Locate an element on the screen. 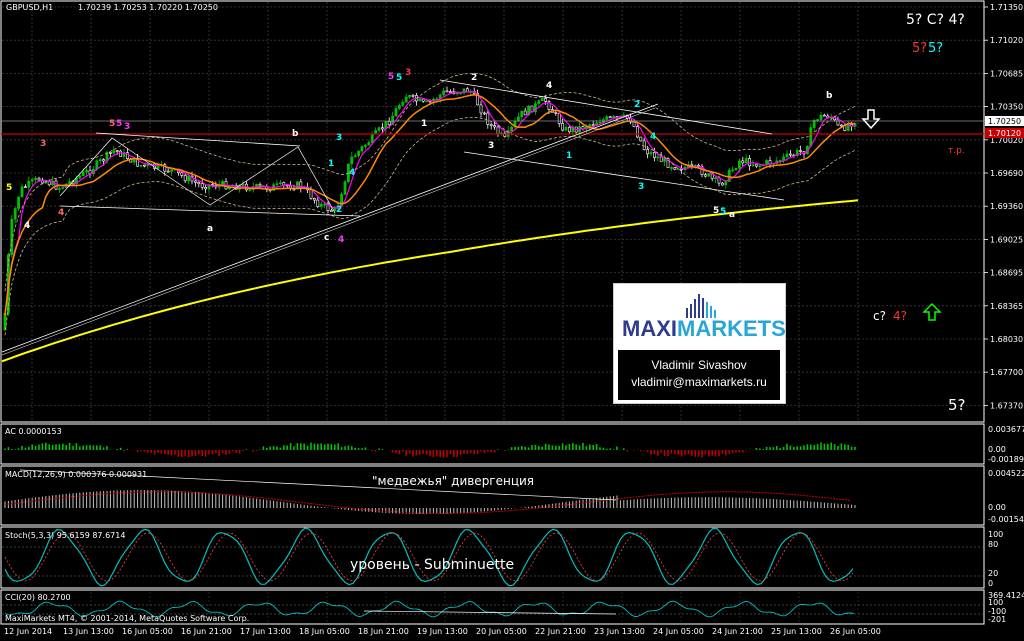 Image resolution: width=1024 pixels, height=641 pixels. annotation-subminuette: уровень - Subminuette is located at coordinates (432, 565).